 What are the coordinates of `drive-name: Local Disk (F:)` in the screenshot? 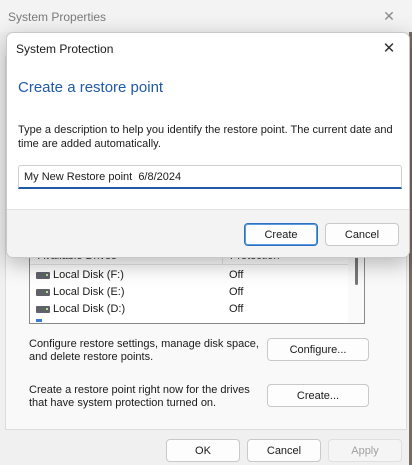 It's located at (88, 275).